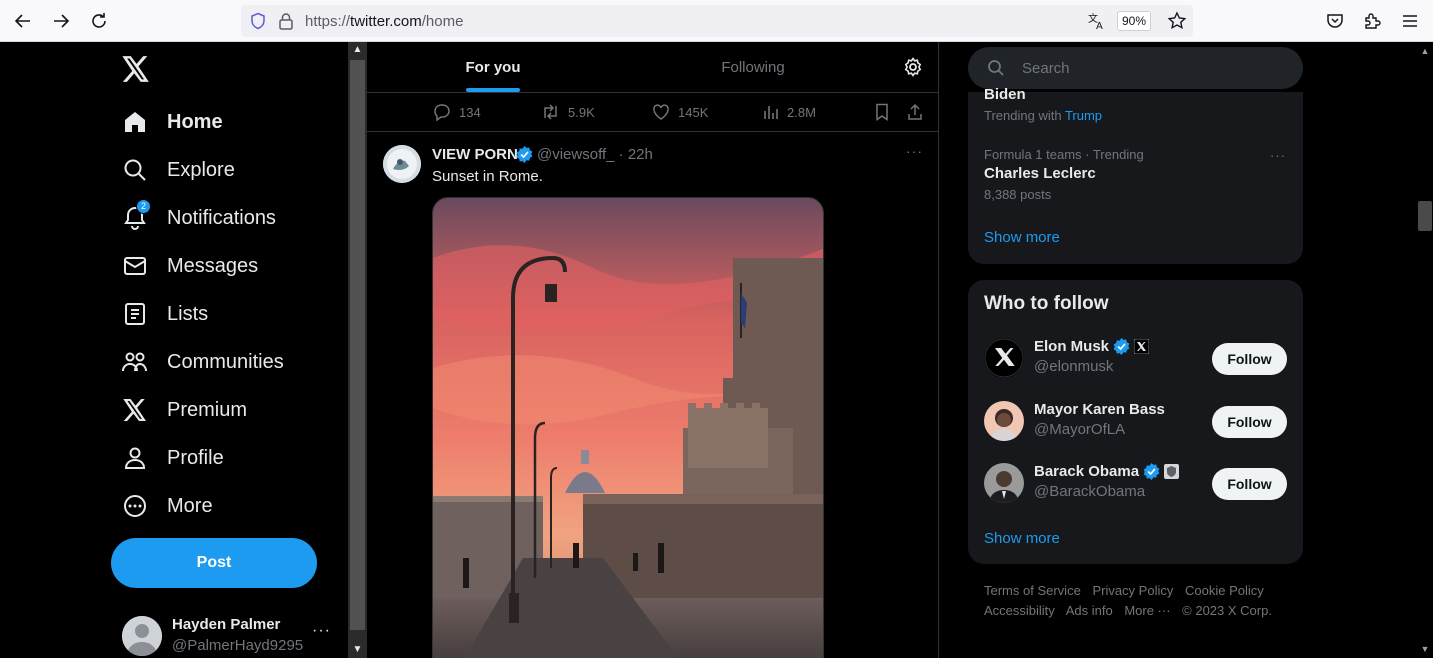 The image size is (1433, 658). Describe the element at coordinates (225, 361) in the screenshot. I see `nav-label: Communities` at that location.